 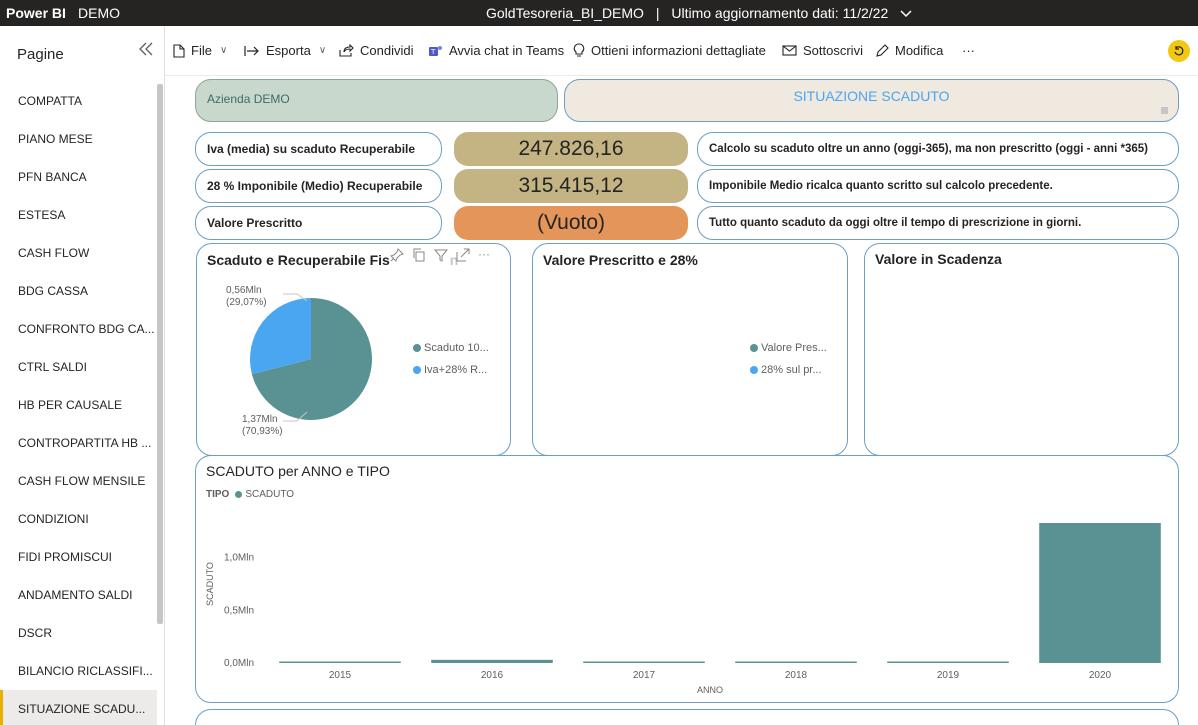 I want to click on chevron-down-icon, so click(x=906, y=13).